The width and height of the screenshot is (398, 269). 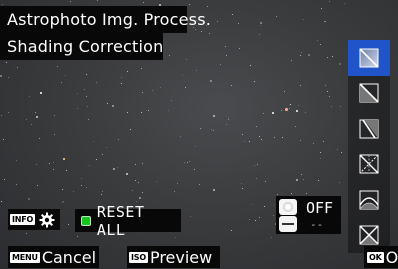 What do you see at coordinates (81, 46) in the screenshot?
I see `page-title: Shading Correction` at bounding box center [81, 46].